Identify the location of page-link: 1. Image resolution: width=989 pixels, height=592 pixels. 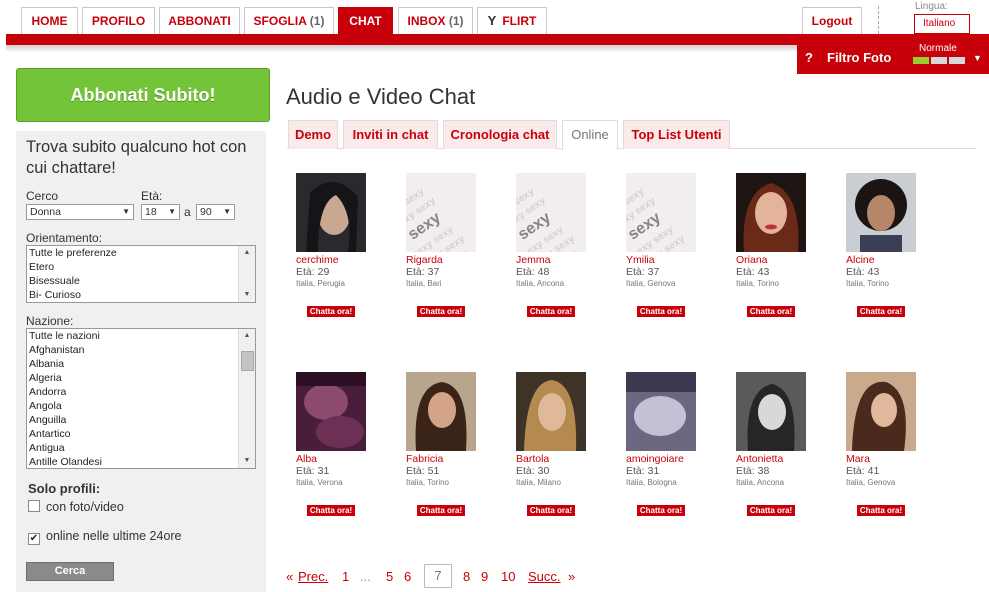
(345, 576).